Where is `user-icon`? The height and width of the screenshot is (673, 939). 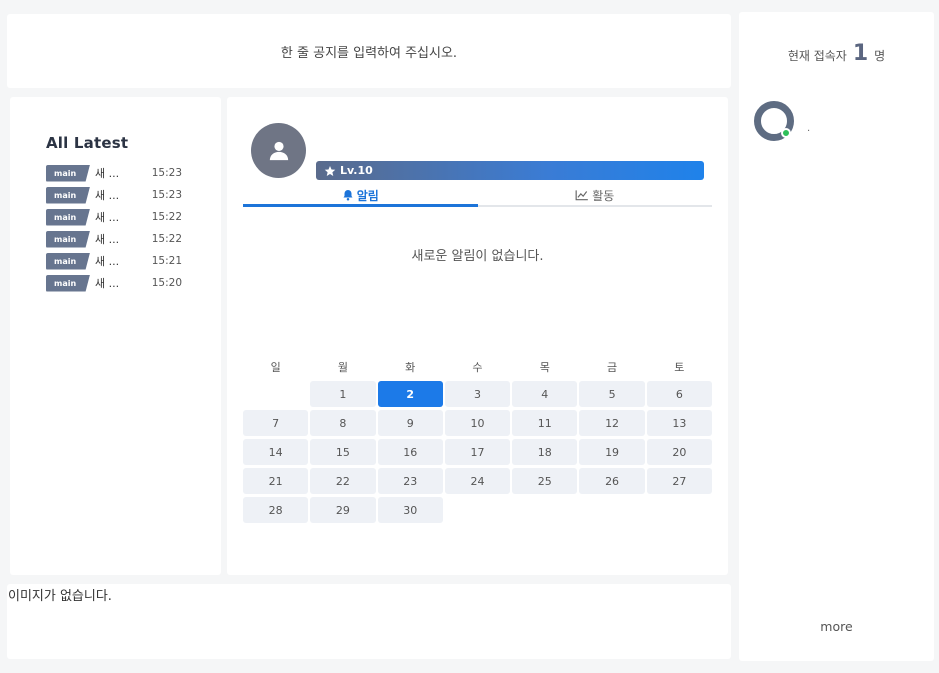
user-icon is located at coordinates (278, 150).